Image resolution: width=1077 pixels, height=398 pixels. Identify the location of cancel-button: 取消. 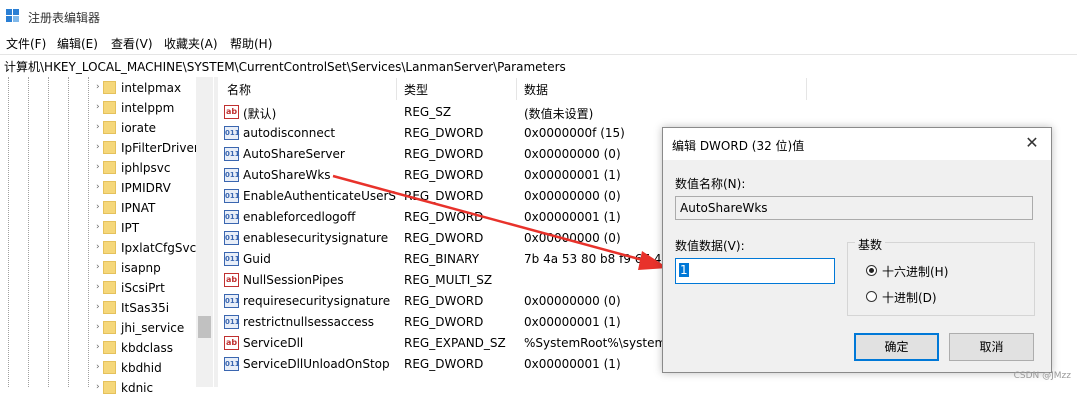
(991, 347).